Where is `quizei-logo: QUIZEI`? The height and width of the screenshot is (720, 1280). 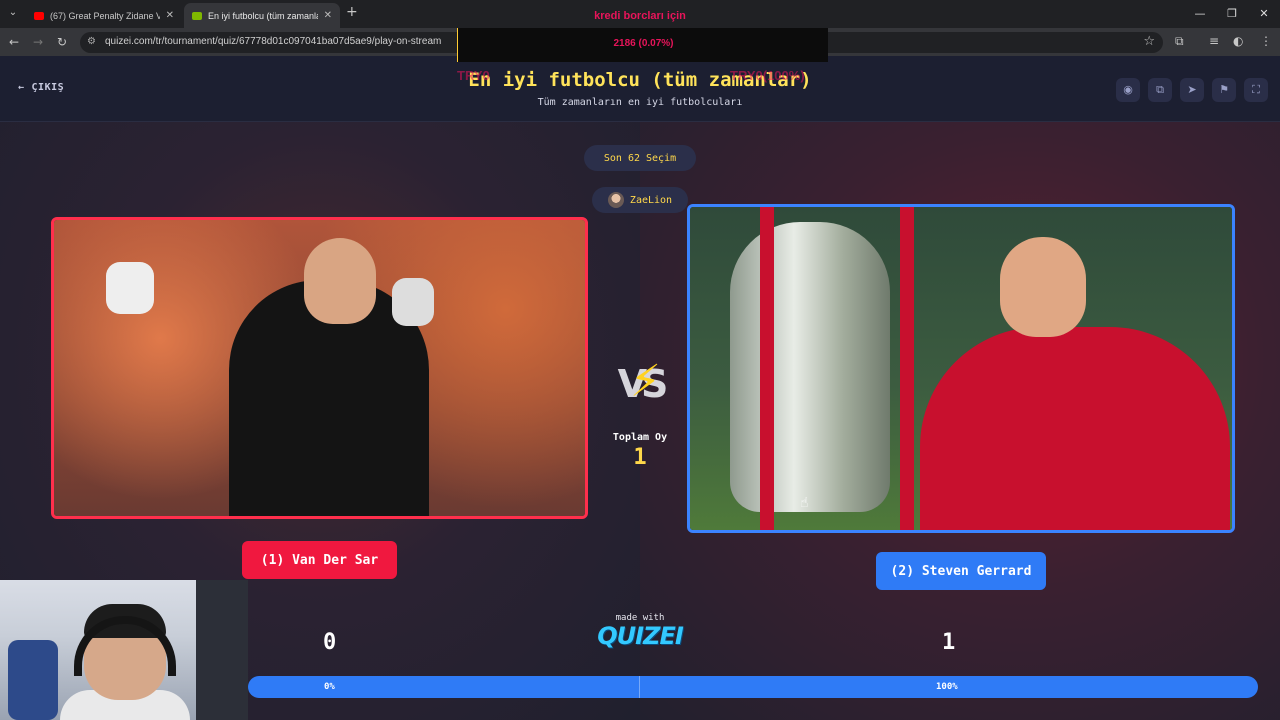 quizei-logo: QUIZEI is located at coordinates (640, 636).